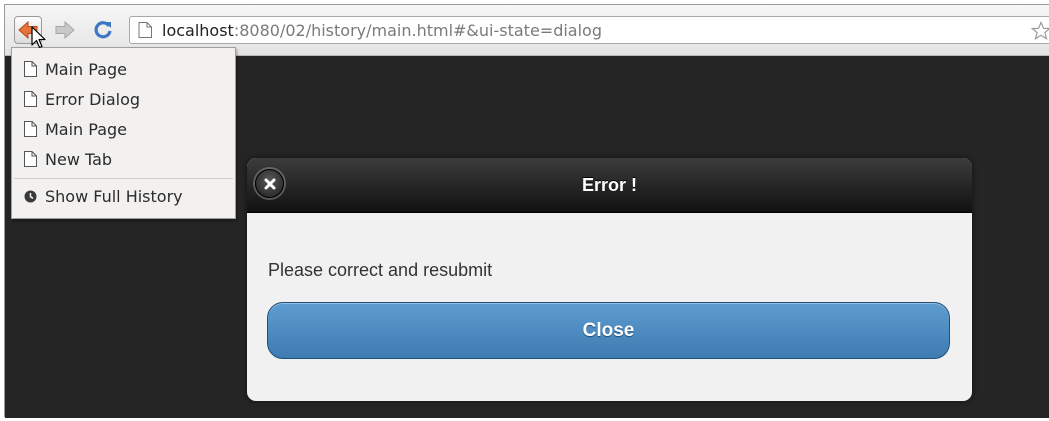  What do you see at coordinates (1040, 31) in the screenshot?
I see `bookmark-star-icon` at bounding box center [1040, 31].